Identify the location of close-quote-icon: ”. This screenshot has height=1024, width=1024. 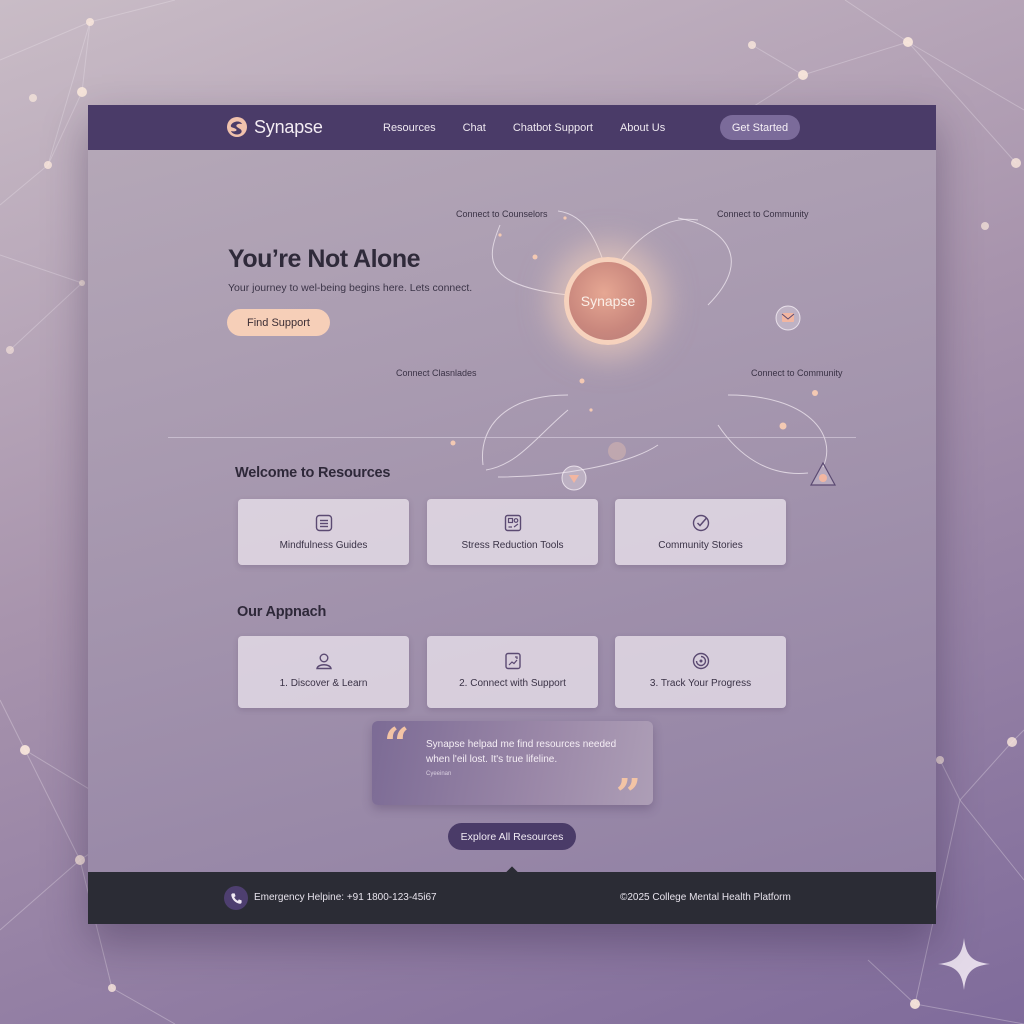
(628, 795).